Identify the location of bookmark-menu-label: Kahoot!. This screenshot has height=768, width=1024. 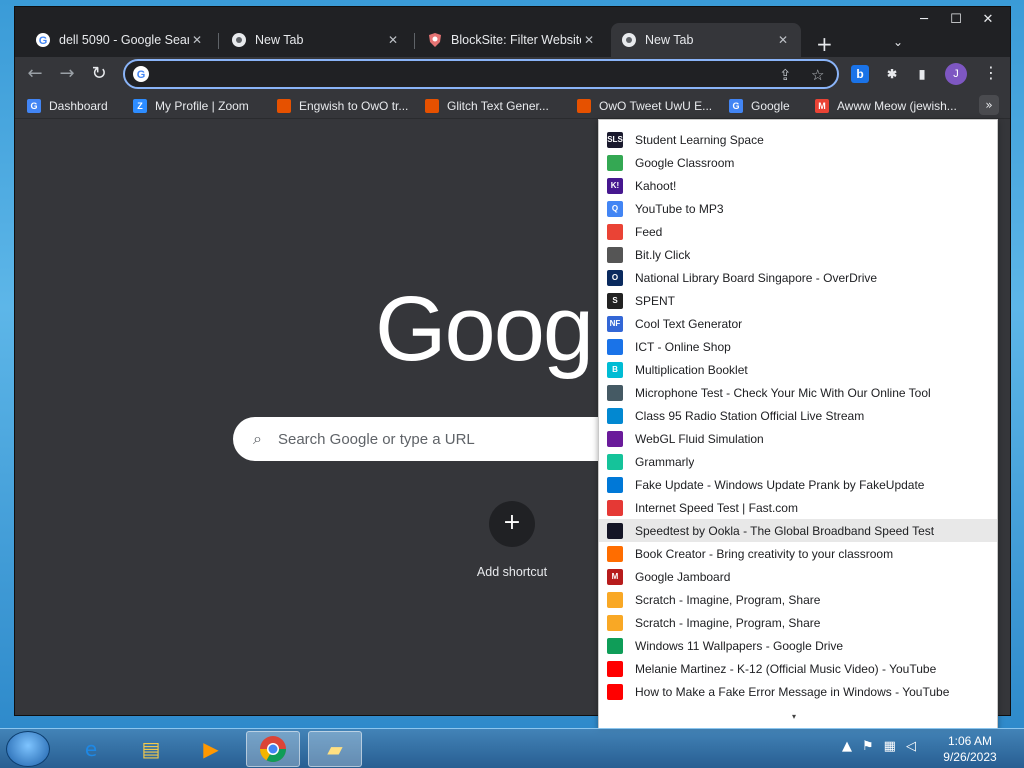
(656, 185).